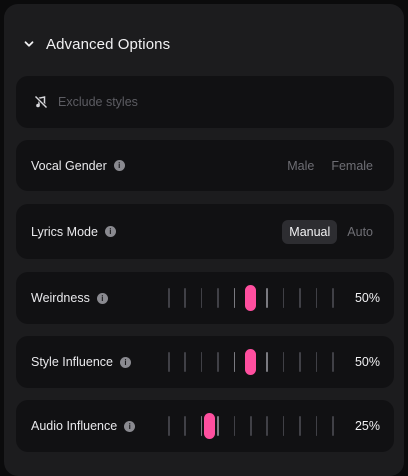 The height and width of the screenshot is (476, 408). What do you see at coordinates (367, 362) in the screenshot?
I see `style-influence-value: 50%` at bounding box center [367, 362].